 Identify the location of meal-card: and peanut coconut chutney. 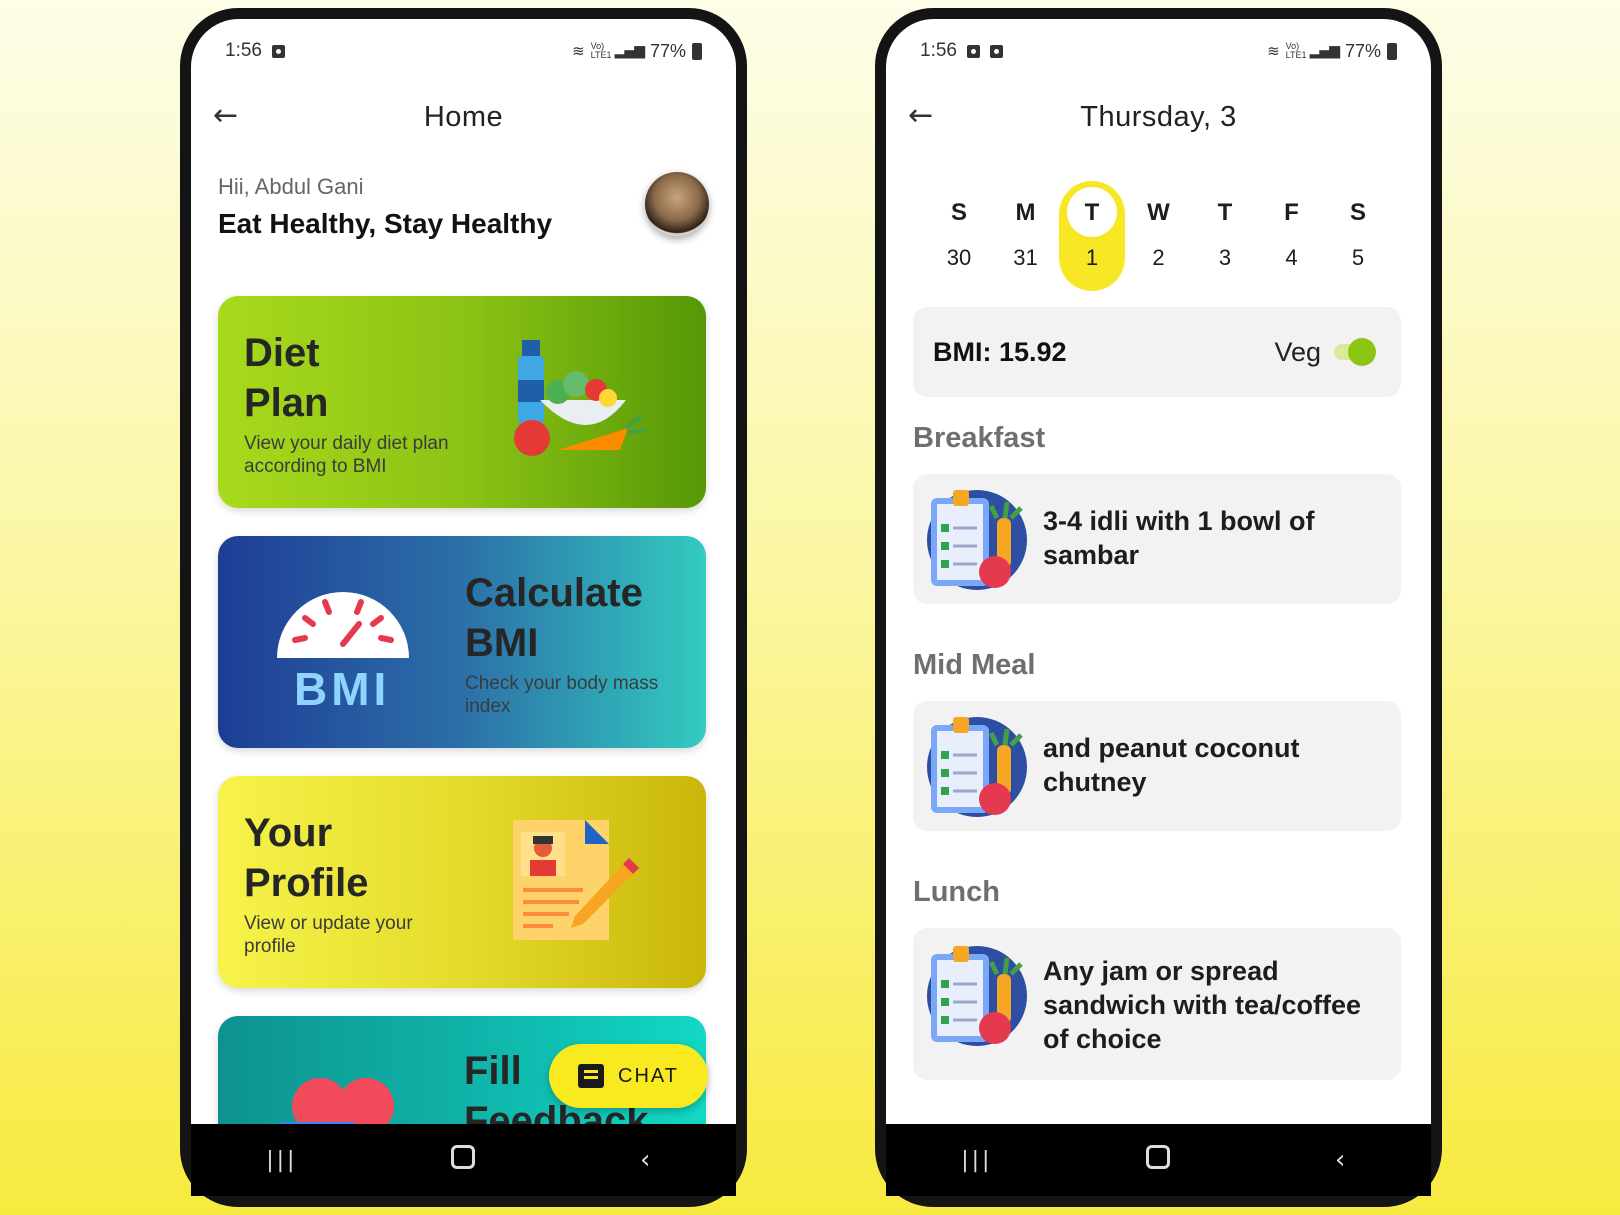
(1157, 766).